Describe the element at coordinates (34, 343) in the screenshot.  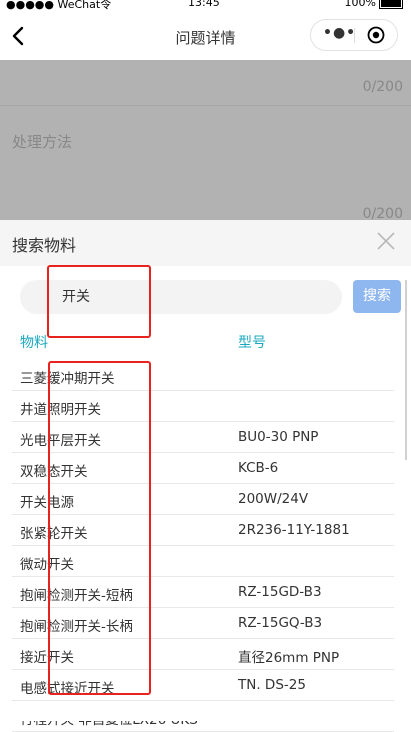
I see `column-header-material: 物料` at that location.